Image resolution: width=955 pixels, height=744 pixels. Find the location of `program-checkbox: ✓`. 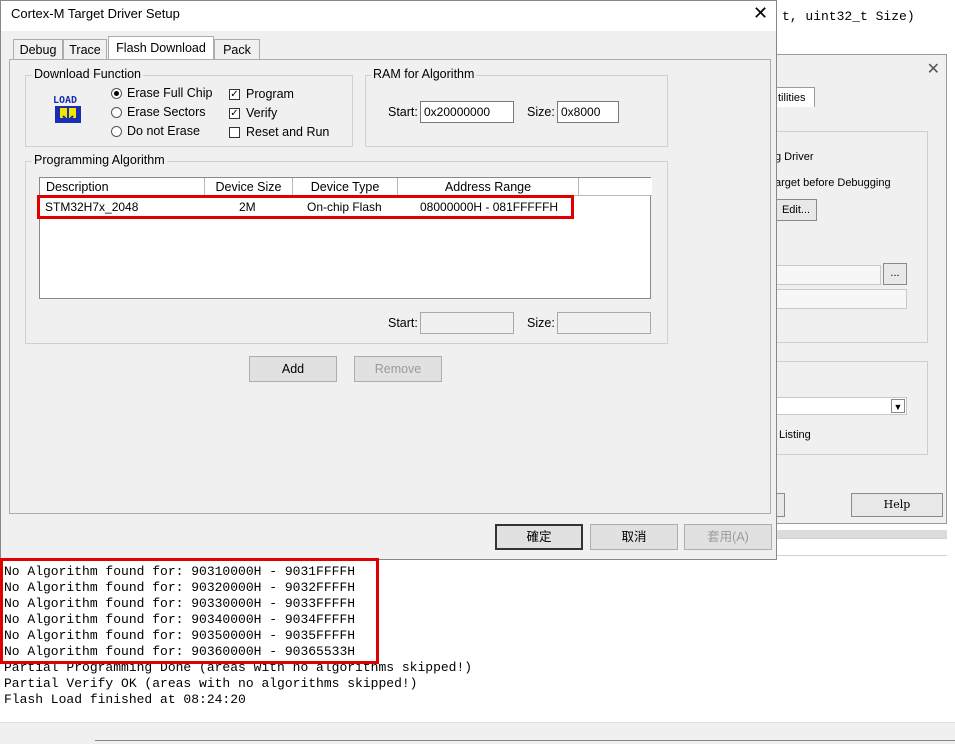

program-checkbox: ✓ is located at coordinates (234, 94).